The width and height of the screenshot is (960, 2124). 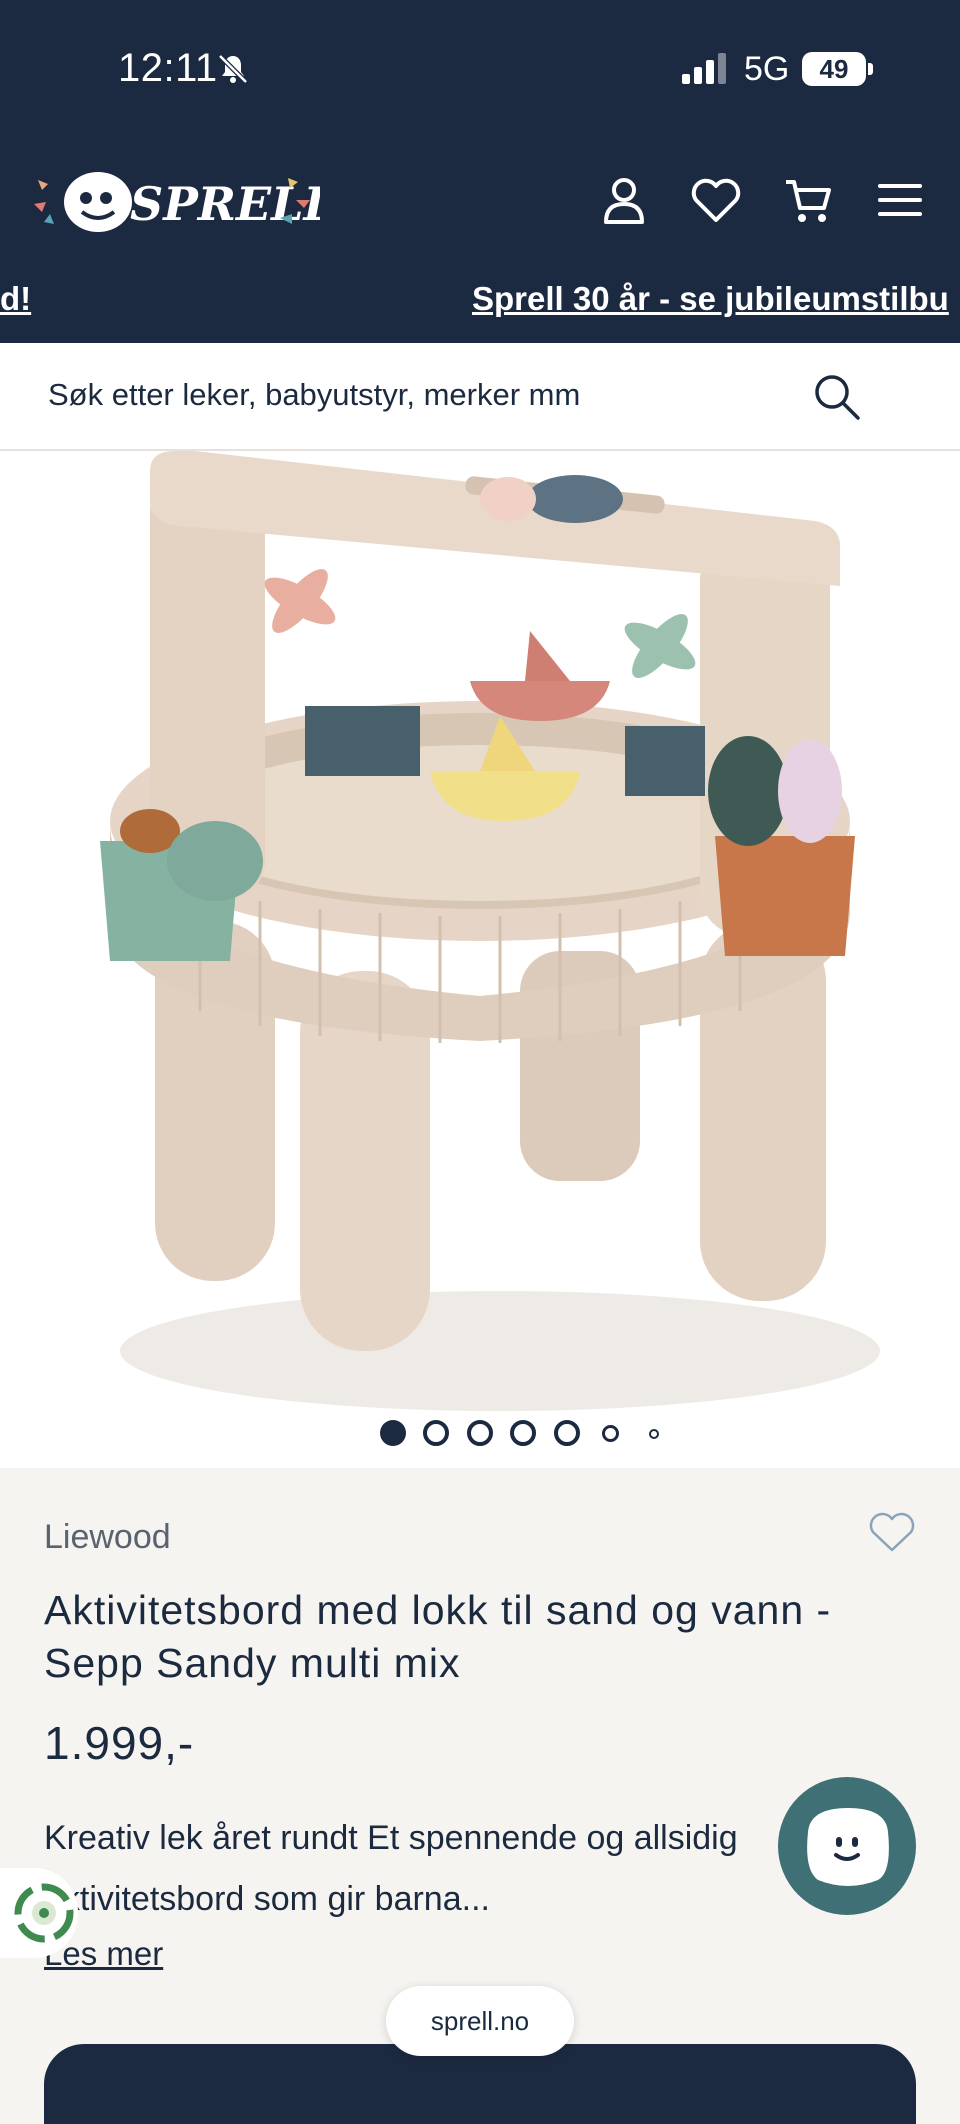 I want to click on menu-hamburger-icon, so click(x=900, y=200).